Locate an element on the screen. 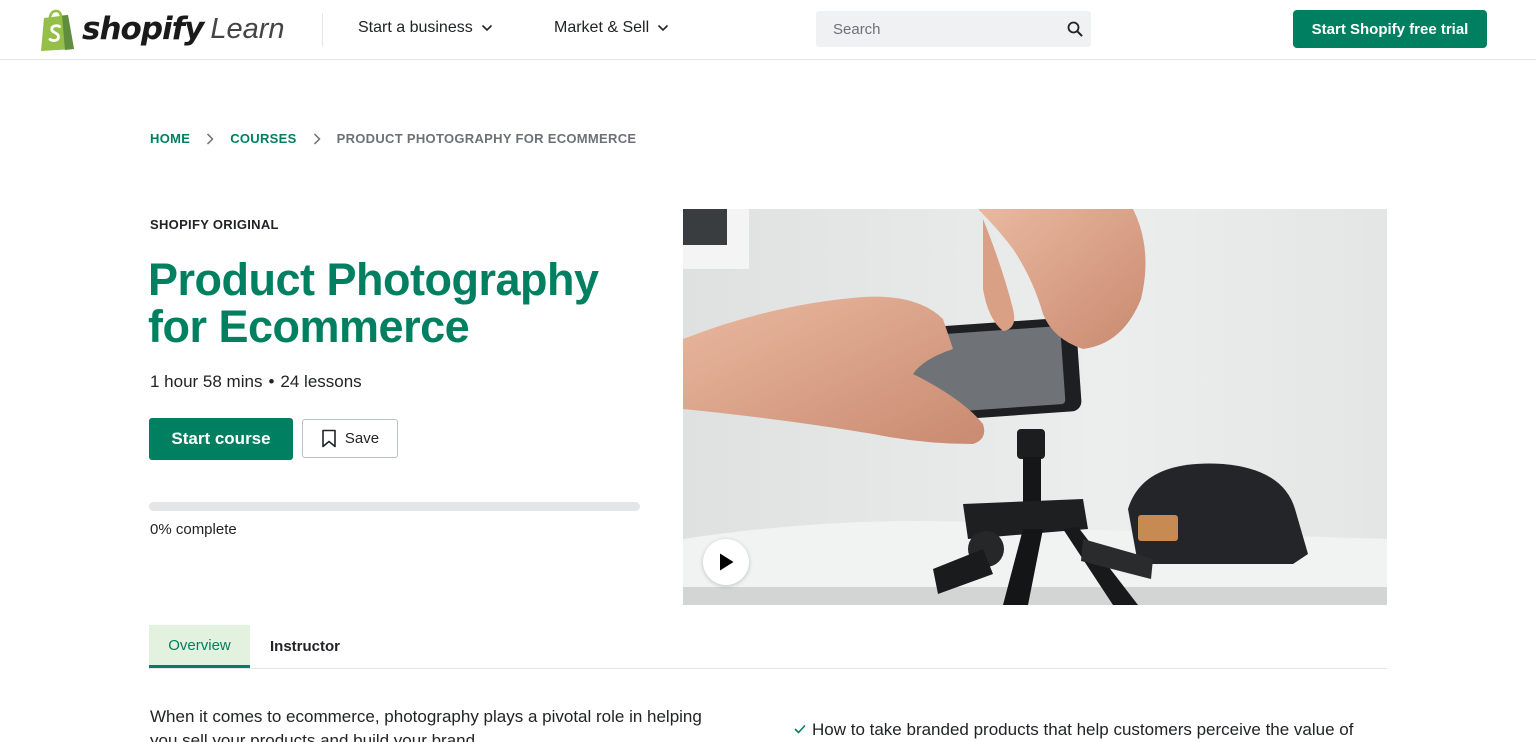  tab-instructor: Instructor is located at coordinates (305, 646).